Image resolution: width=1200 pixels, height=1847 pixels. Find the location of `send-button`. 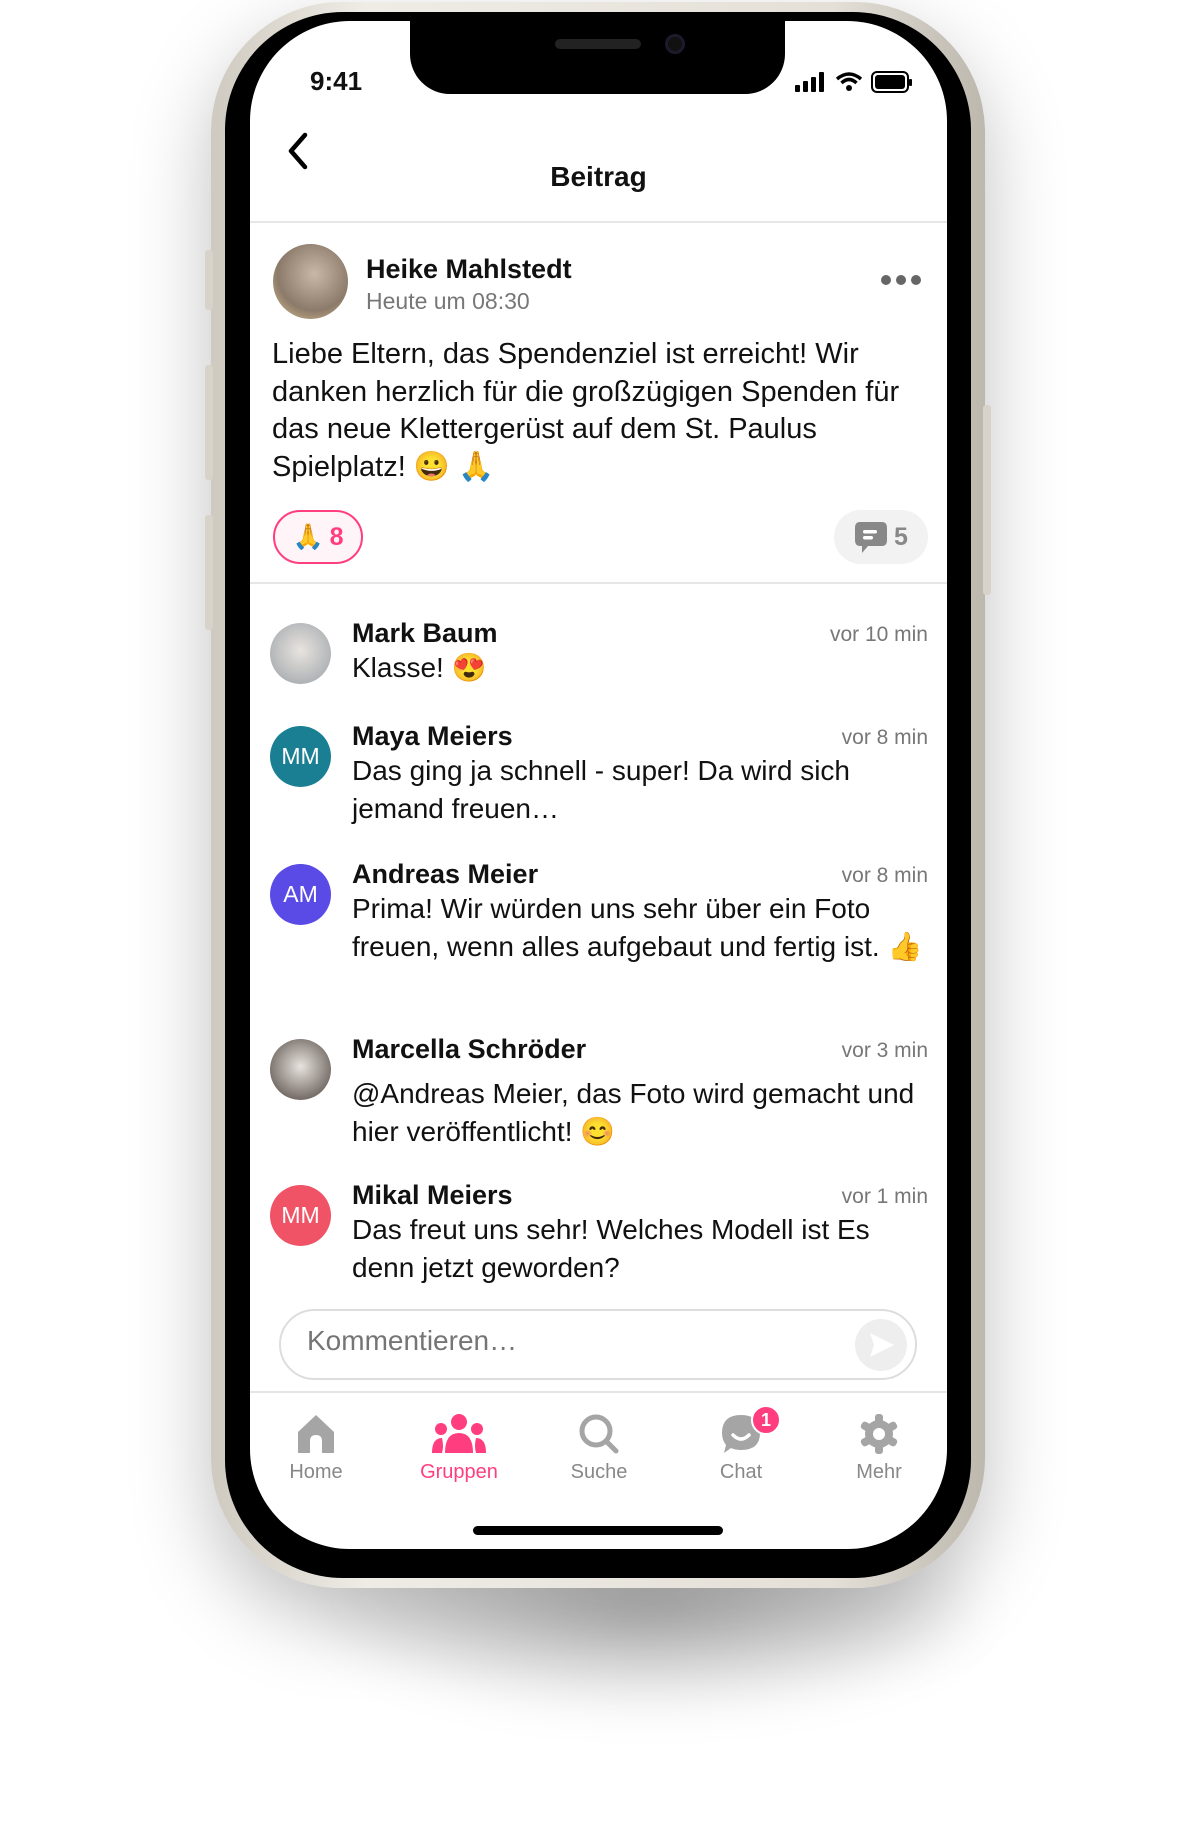

send-button is located at coordinates (881, 1345).